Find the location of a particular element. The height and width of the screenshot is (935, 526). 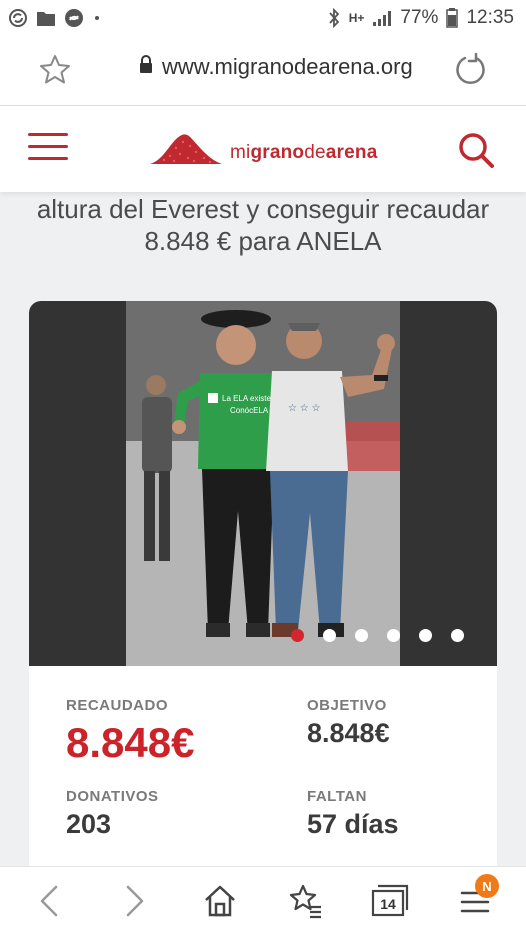

url-field: www.migranodearena.org is located at coordinates (275, 67).